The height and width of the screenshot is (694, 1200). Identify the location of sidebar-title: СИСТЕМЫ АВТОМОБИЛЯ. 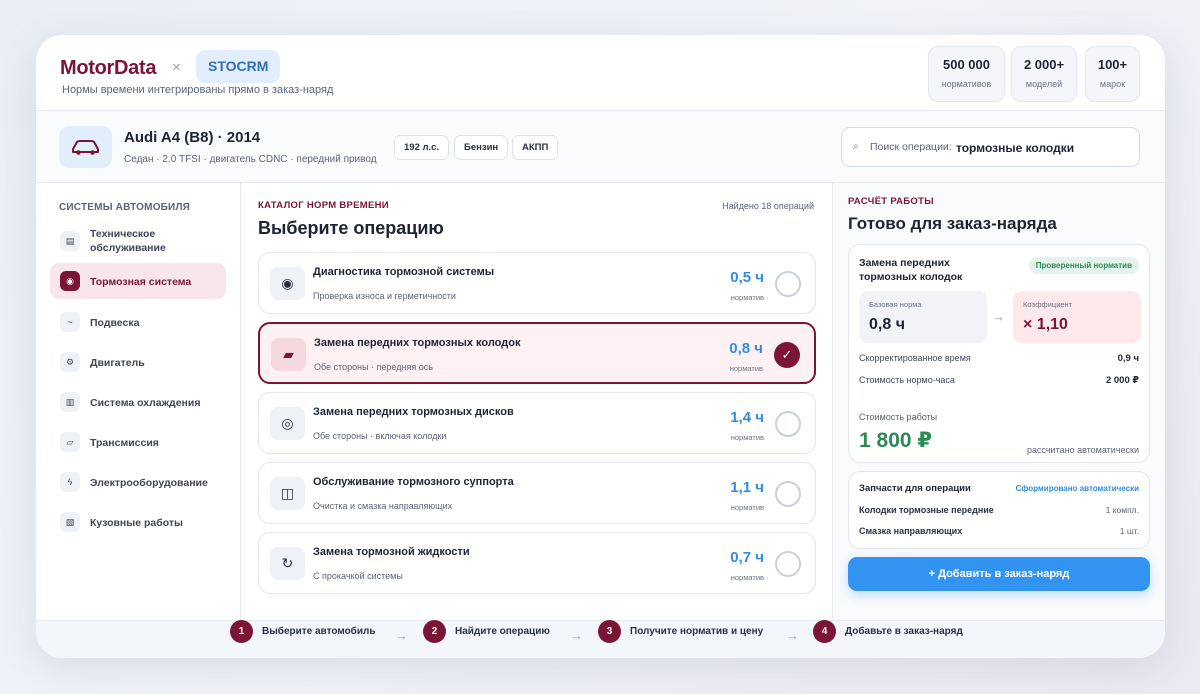
(125, 207).